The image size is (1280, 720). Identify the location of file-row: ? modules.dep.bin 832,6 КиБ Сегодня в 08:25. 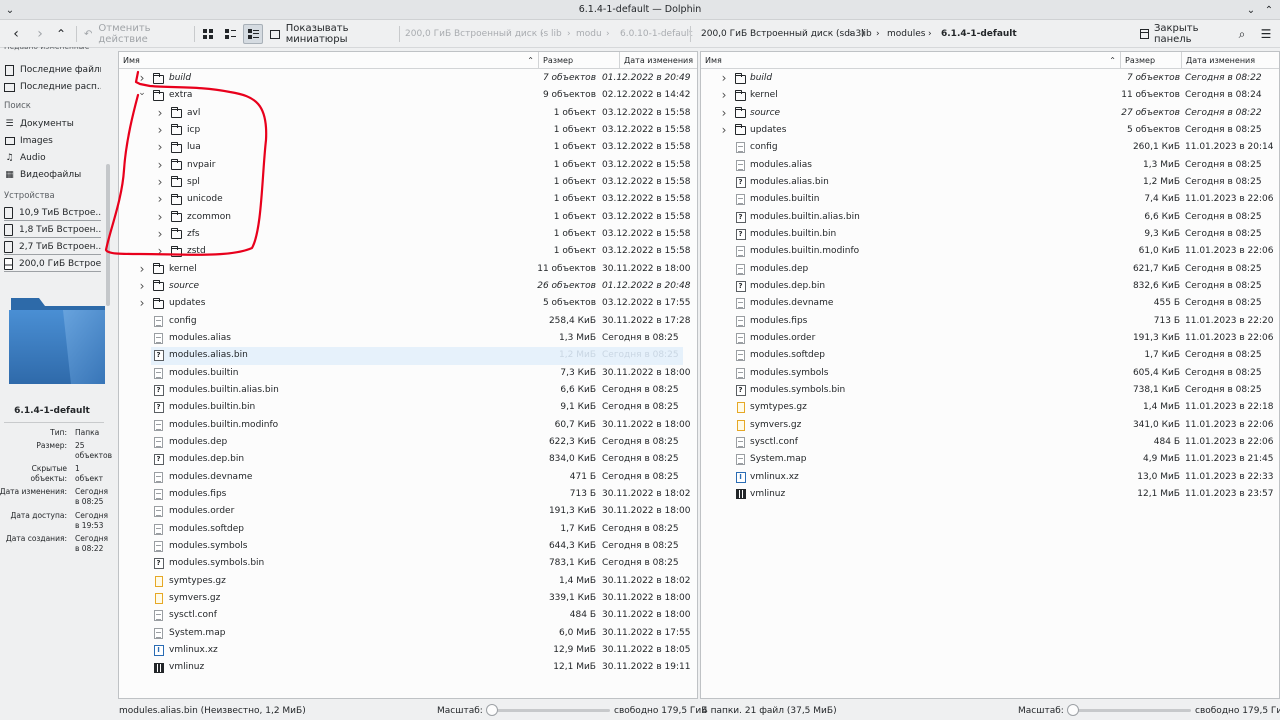
(990, 286).